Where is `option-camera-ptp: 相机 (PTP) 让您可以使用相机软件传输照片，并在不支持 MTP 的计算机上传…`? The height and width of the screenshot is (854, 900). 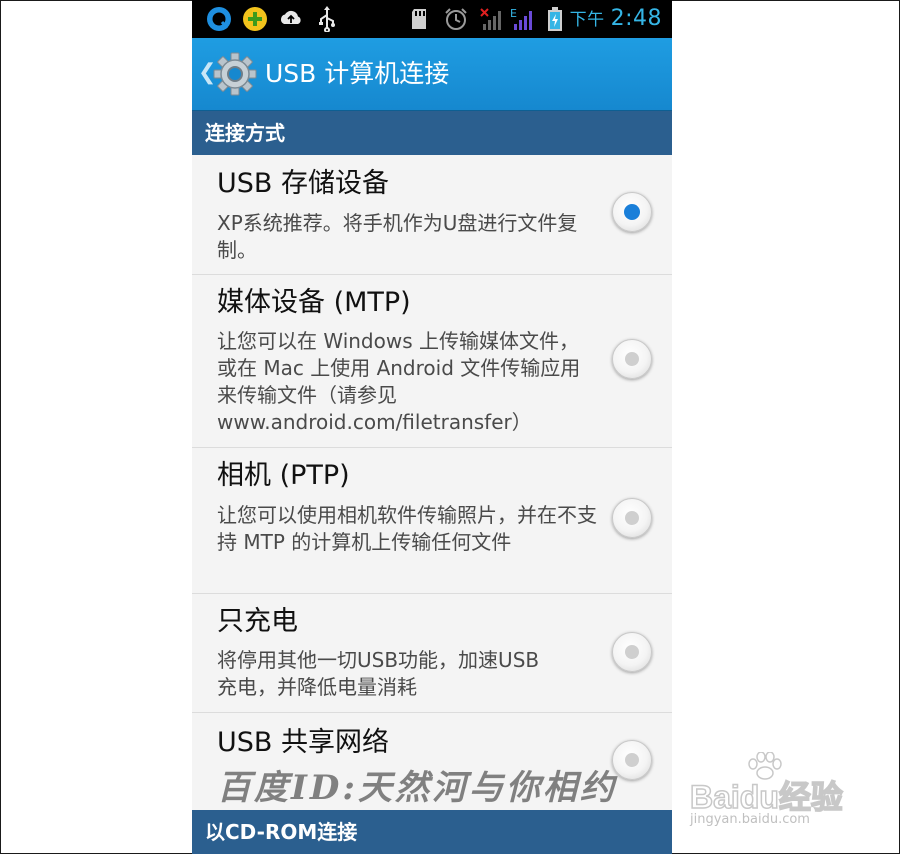 option-camera-ptp: 相机 (PTP) 让您可以使用相机软件传输照片，并在不支持 MTP 的计算机上传… is located at coordinates (432, 521).